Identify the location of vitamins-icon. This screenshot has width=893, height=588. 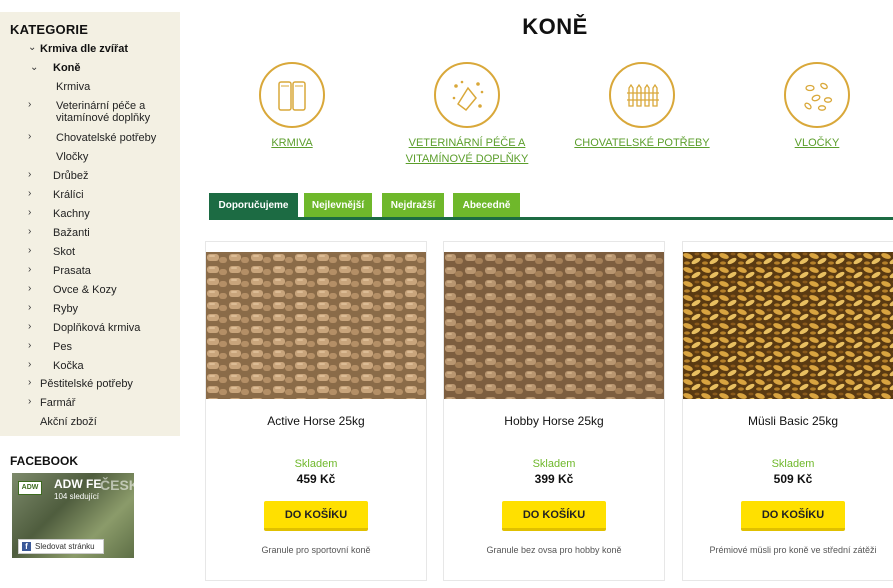
(467, 95).